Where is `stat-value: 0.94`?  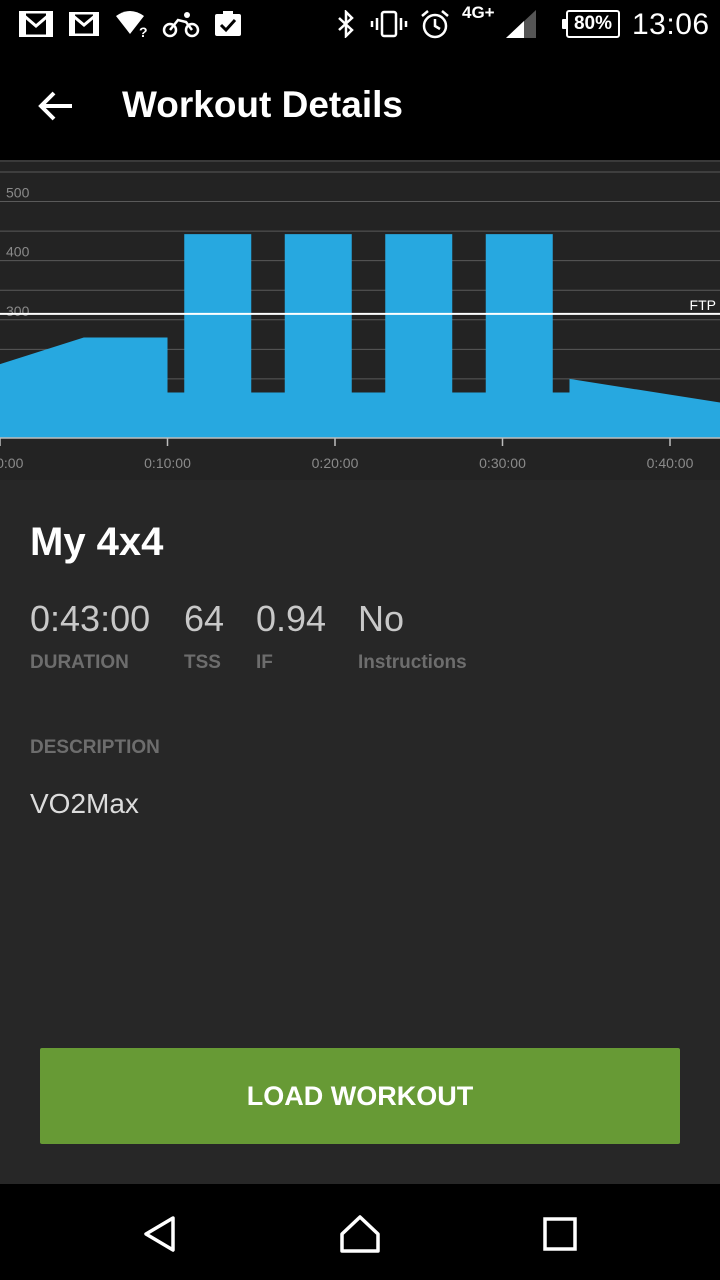
stat-value: 0.94 is located at coordinates (291, 618).